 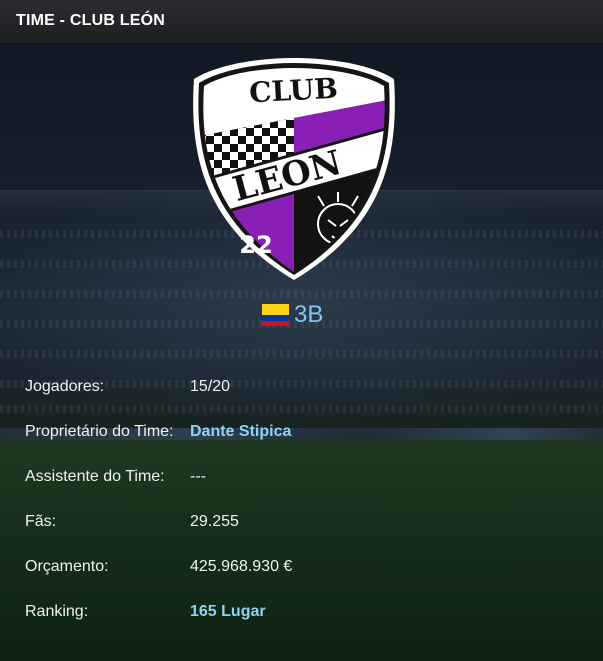 I want to click on page-title: TIME - CLUB LEÓN, so click(x=90, y=20).